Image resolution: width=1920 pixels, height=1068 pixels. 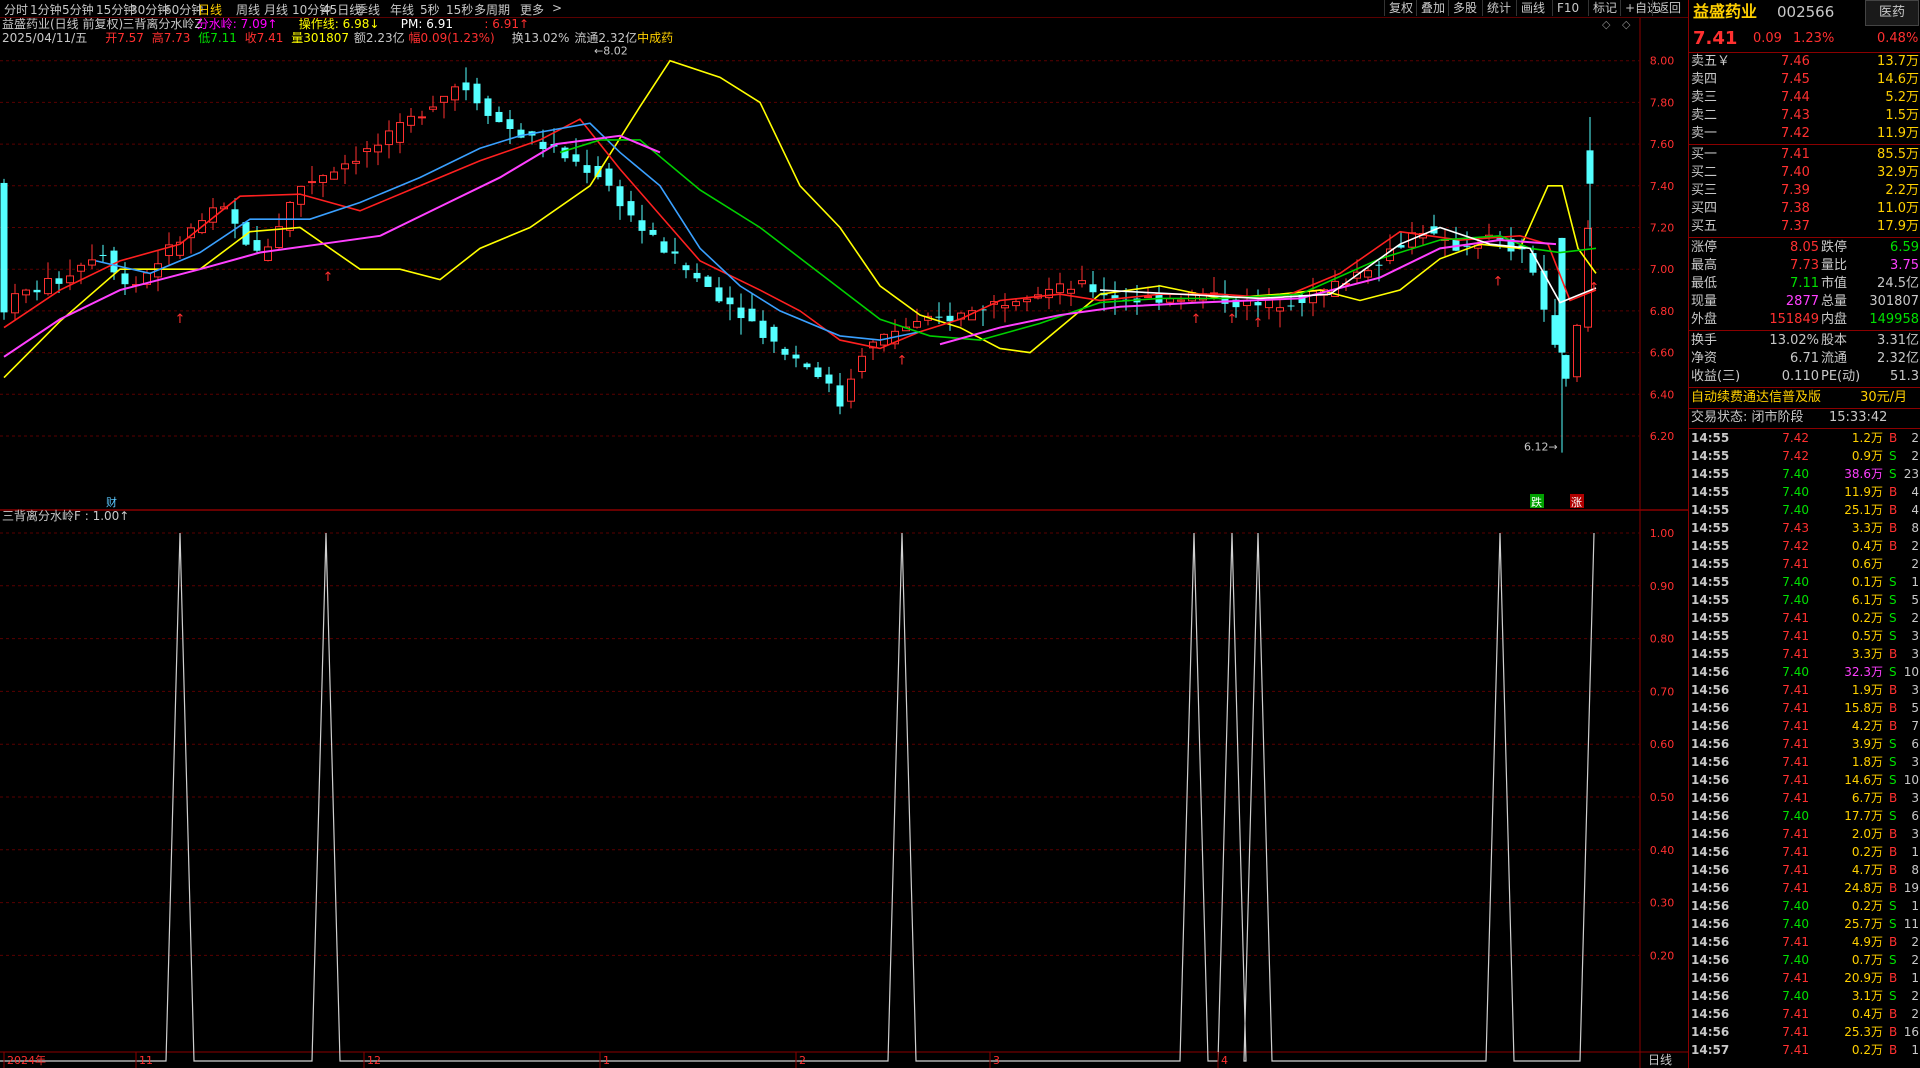 I want to click on tick-volume: 0.6万, so click(x=1867, y=564).